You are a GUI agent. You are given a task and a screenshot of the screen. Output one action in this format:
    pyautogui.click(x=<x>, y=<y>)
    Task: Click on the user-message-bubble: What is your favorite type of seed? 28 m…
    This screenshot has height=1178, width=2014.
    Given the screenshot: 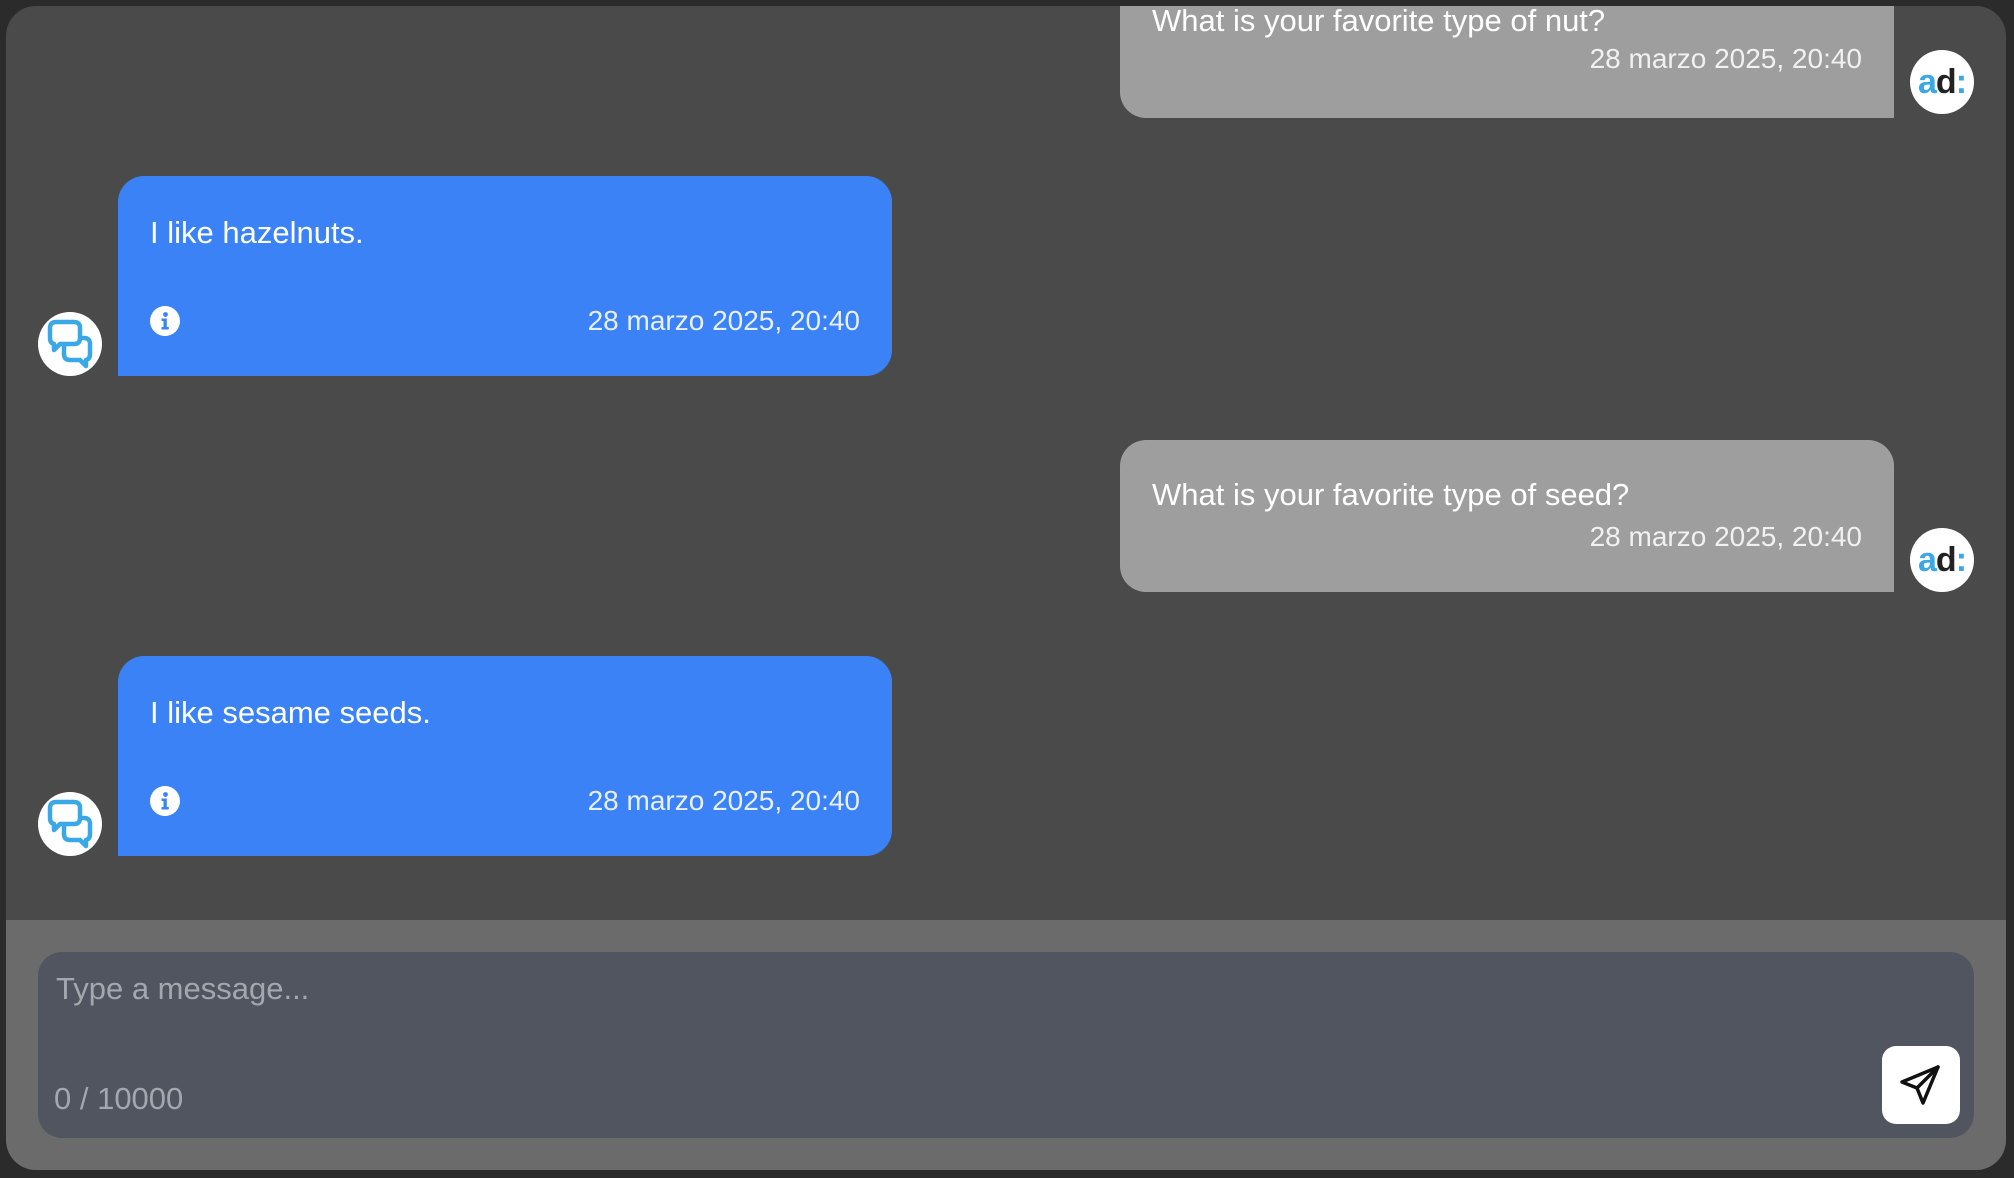 What is the action you would take?
    pyautogui.click(x=1507, y=516)
    